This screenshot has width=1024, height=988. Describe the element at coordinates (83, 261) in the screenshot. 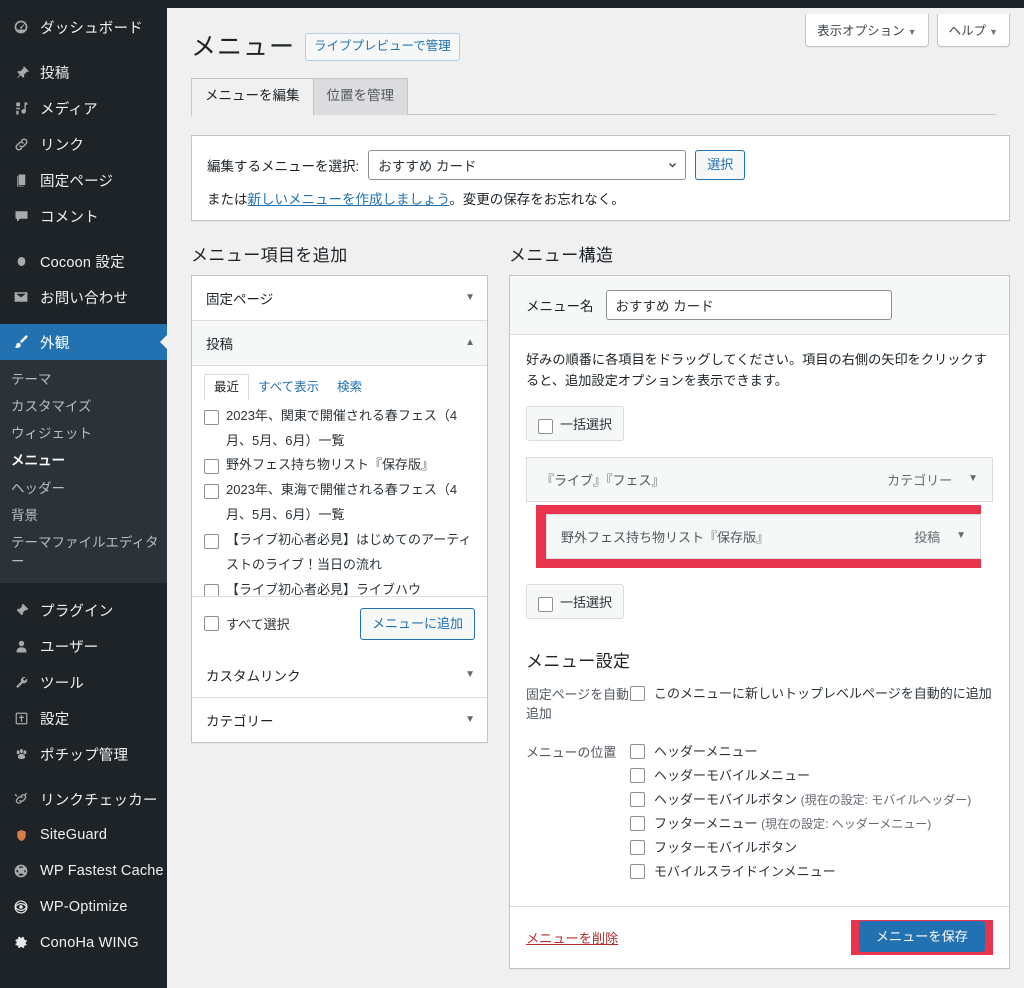

I see `sidebar-item-cocoon-settings: Cocoon 設定` at that location.